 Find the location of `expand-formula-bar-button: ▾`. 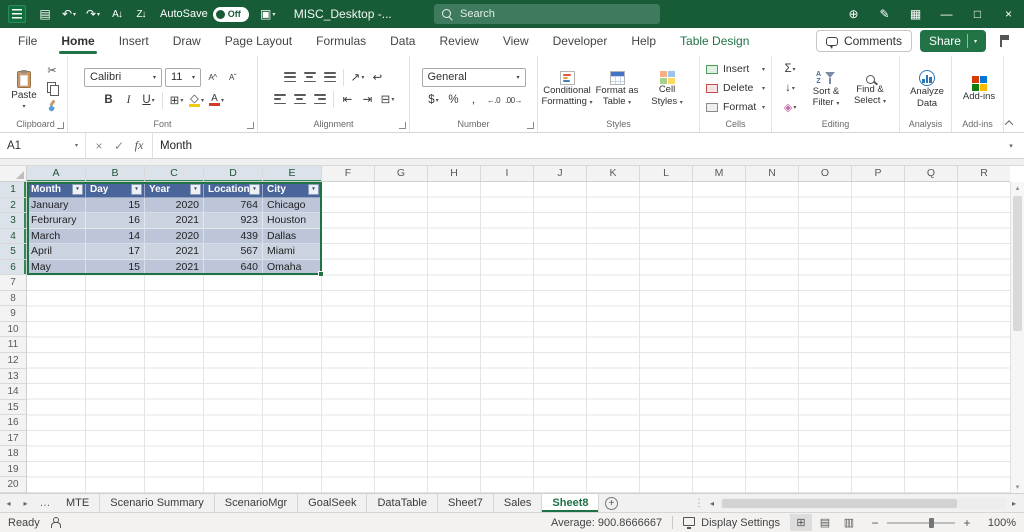

expand-formula-bar-button: ▾ is located at coordinates (1011, 145).